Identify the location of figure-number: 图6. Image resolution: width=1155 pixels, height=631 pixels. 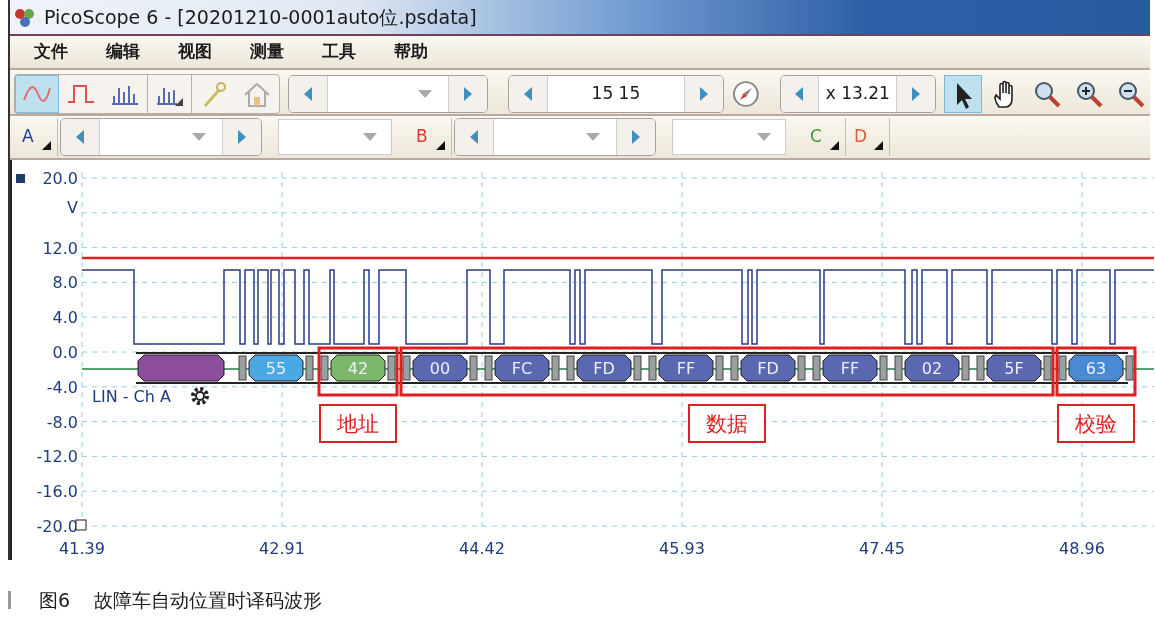
(55, 600).